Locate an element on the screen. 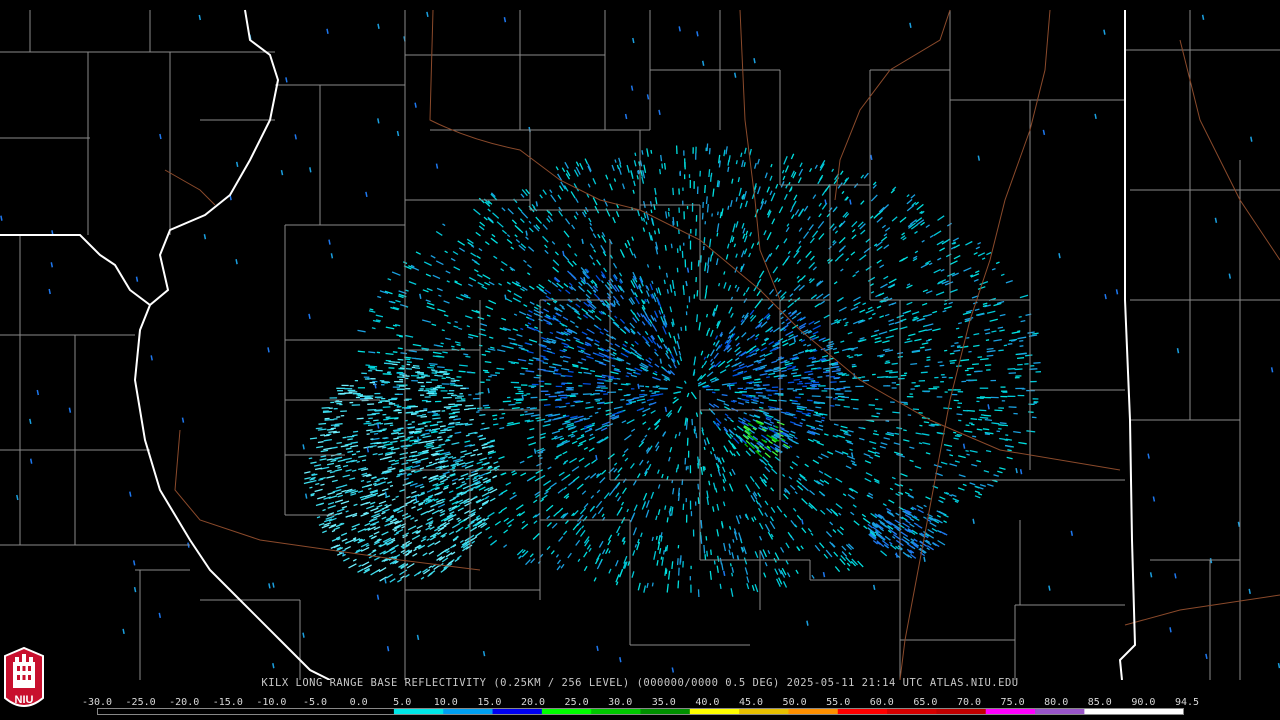 This screenshot has height=720, width=1280. legend-tick-label: 5.0 is located at coordinates (402, 702).